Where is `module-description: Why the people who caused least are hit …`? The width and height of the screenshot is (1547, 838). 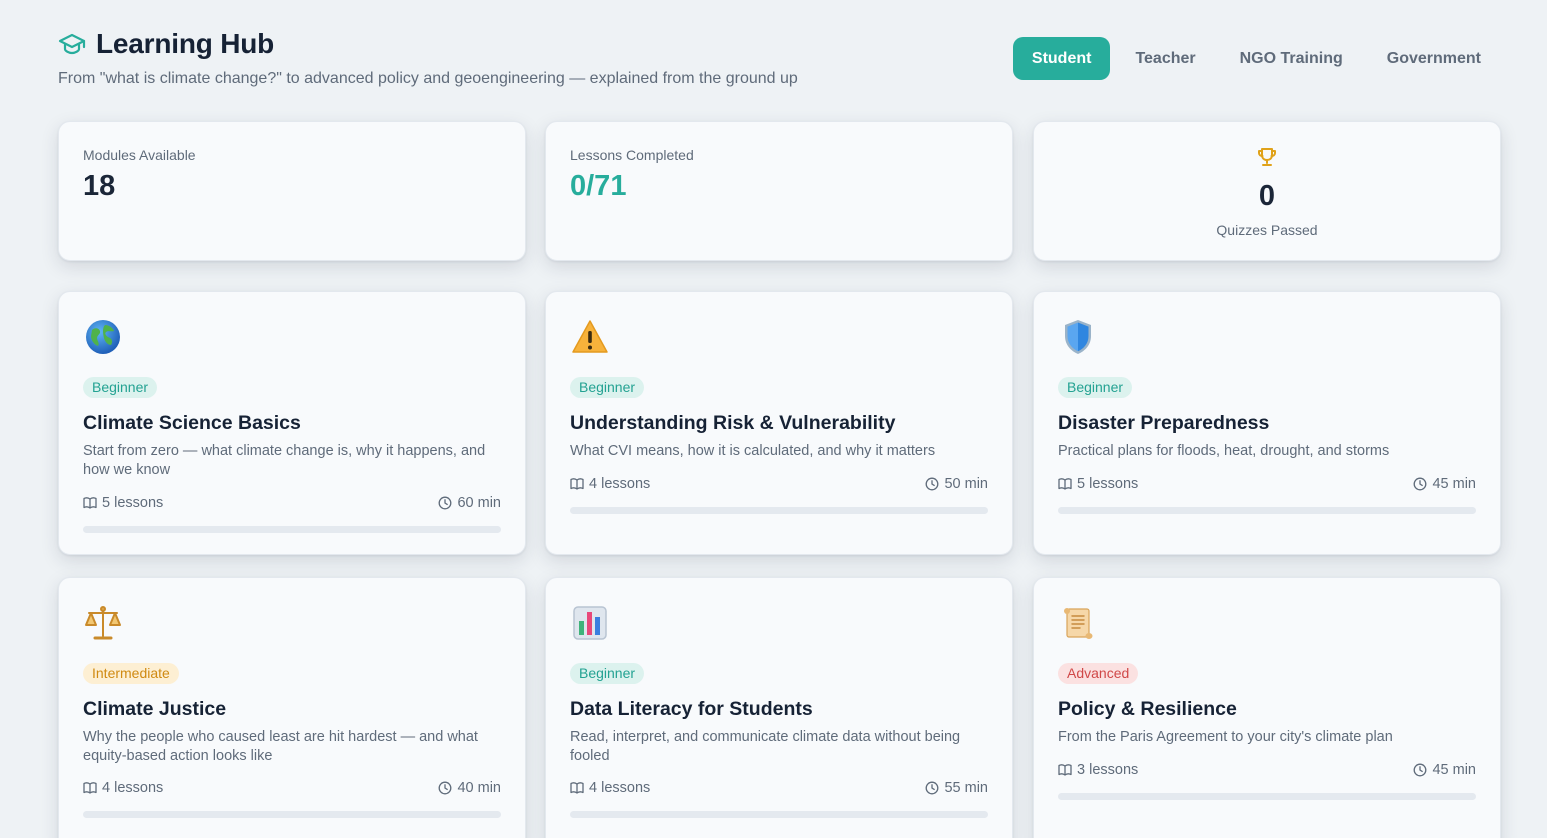 module-description: Why the people who caused least are hit … is located at coordinates (280, 746).